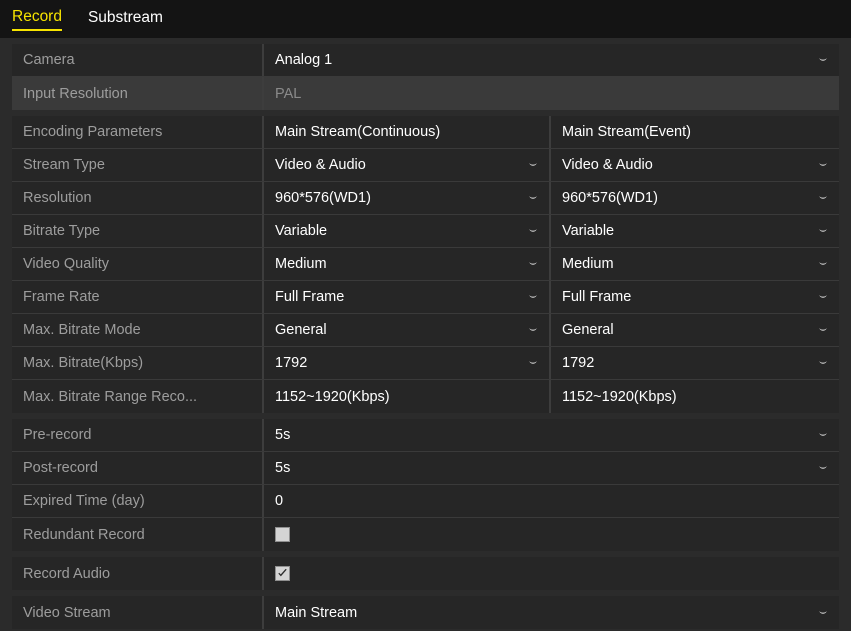 The image size is (851, 631). Describe the element at coordinates (282, 534) in the screenshot. I see `checkbox-redundant-record` at that location.